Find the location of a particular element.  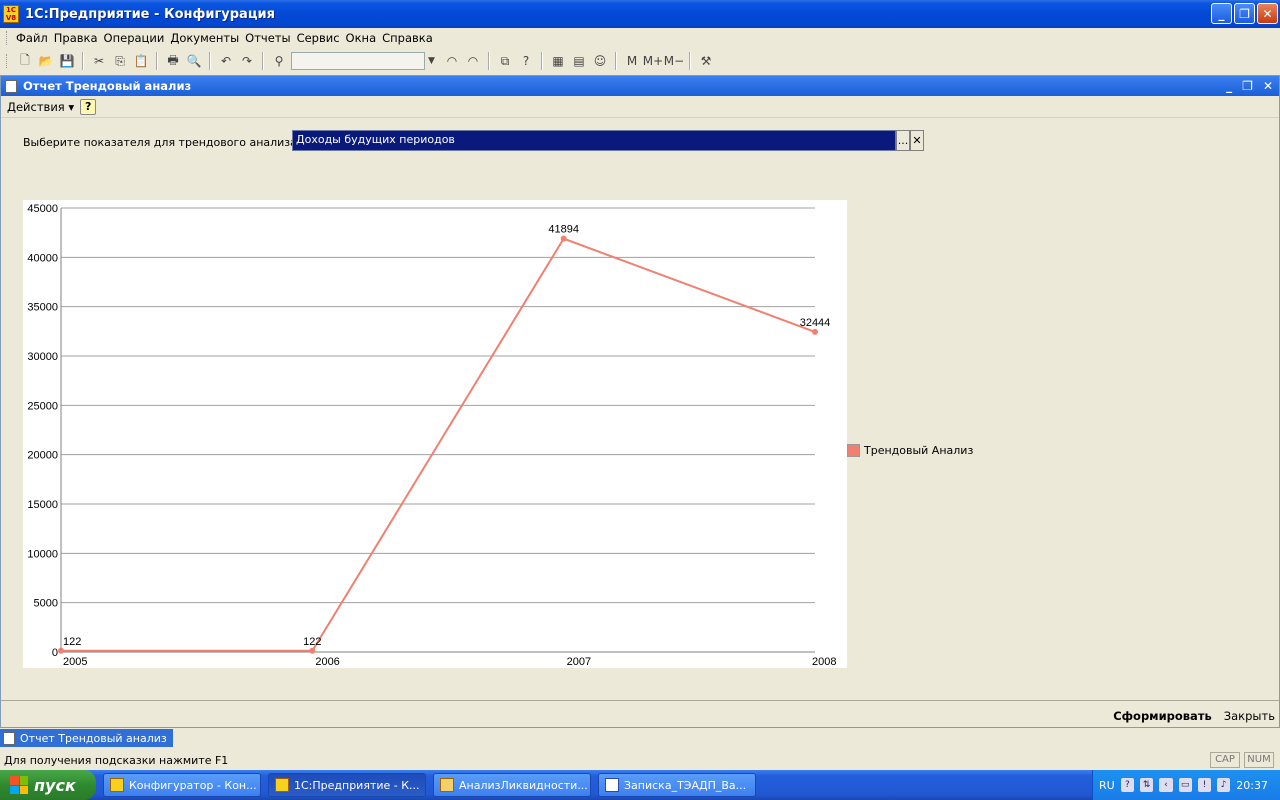

window-title: 1С:Предприятие - Конфигурация is located at coordinates (150, 14).